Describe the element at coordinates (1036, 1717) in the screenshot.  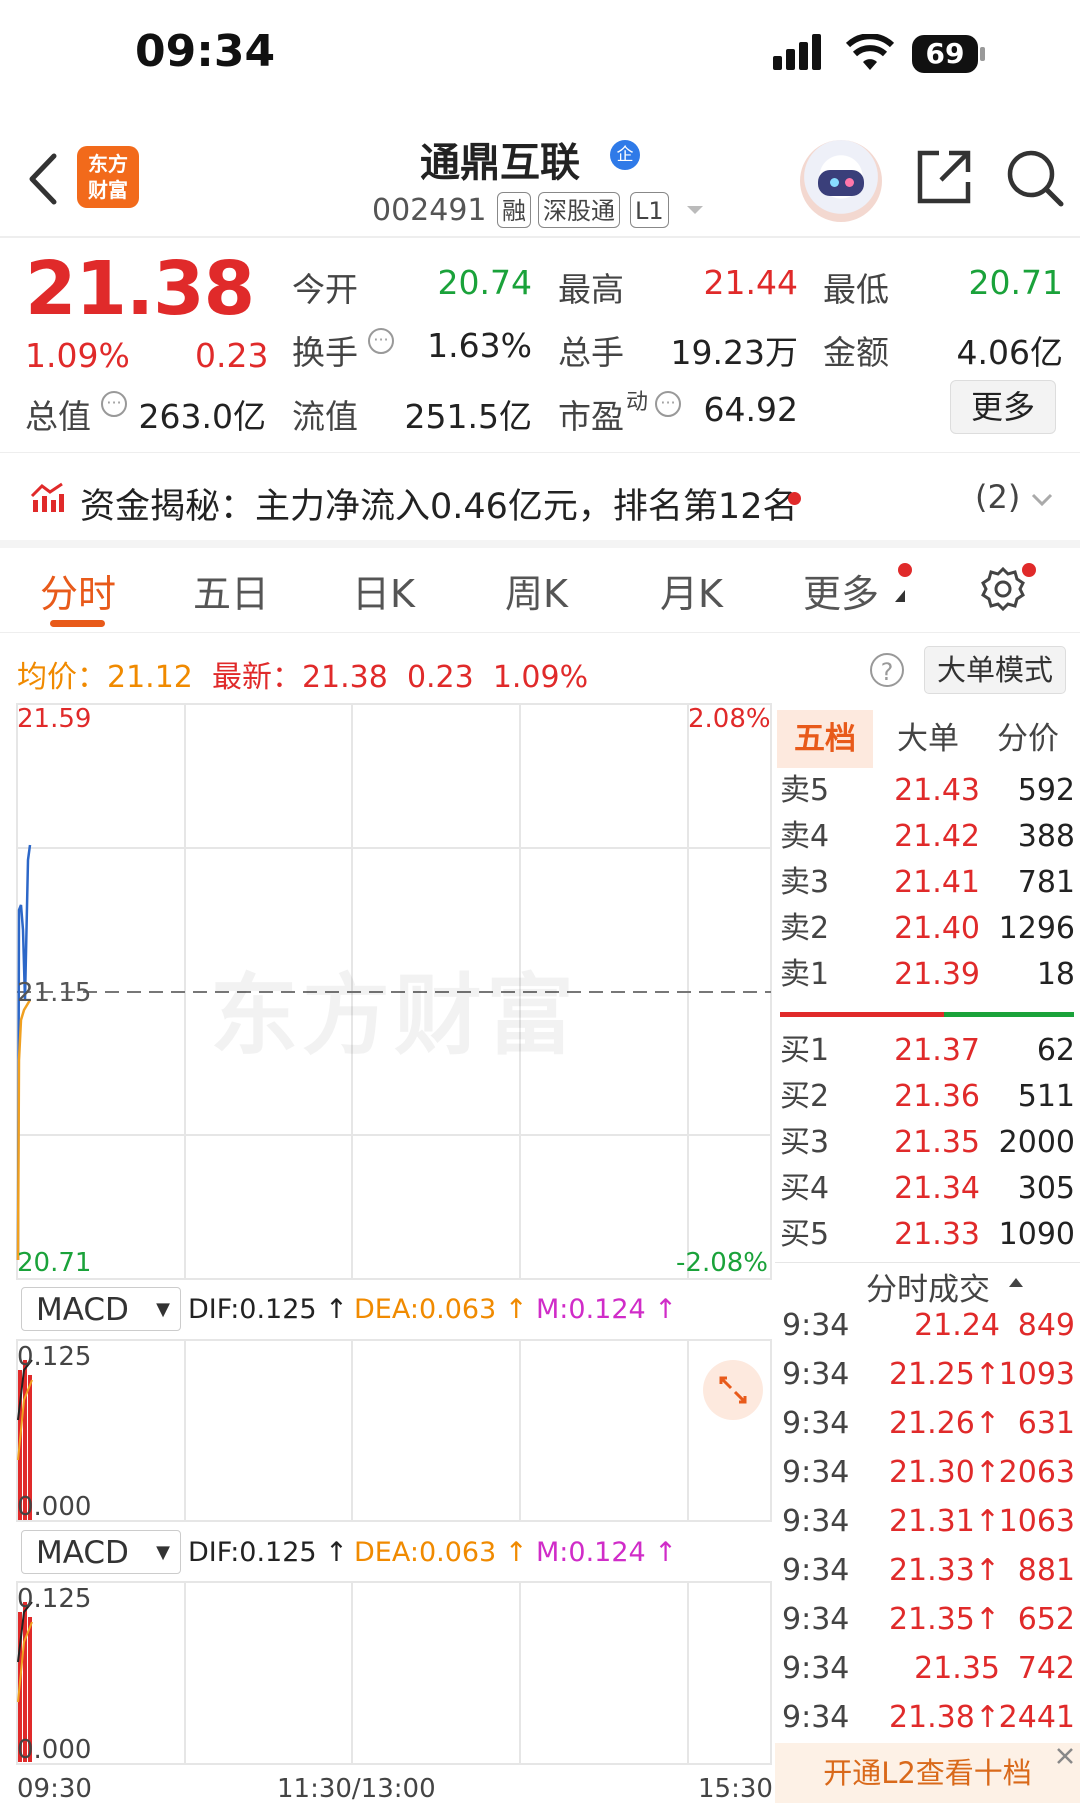
I see `trade-volume: 2441` at that location.